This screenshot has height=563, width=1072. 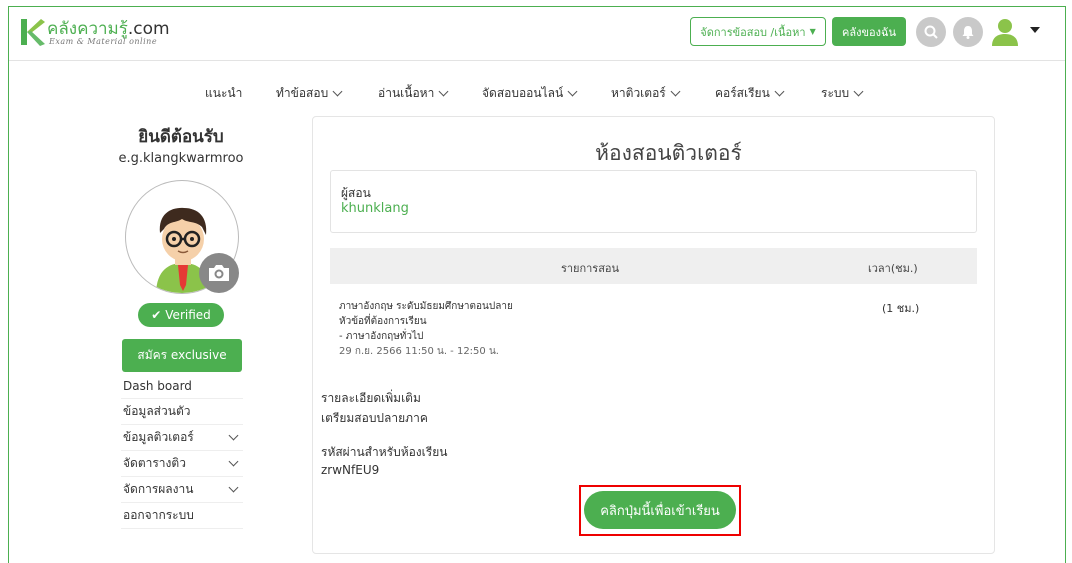 I want to click on detail-label: รายละเอียดเพิ่มเติม, so click(x=371, y=398).